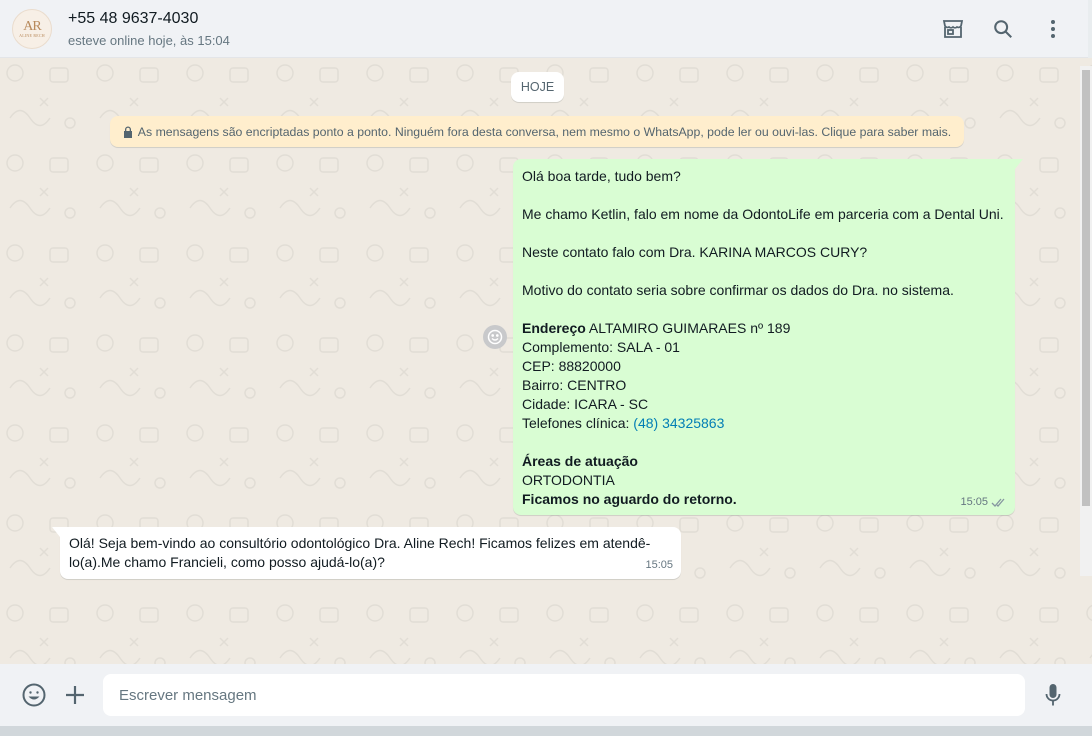  I want to click on lock-icon, so click(128, 132).